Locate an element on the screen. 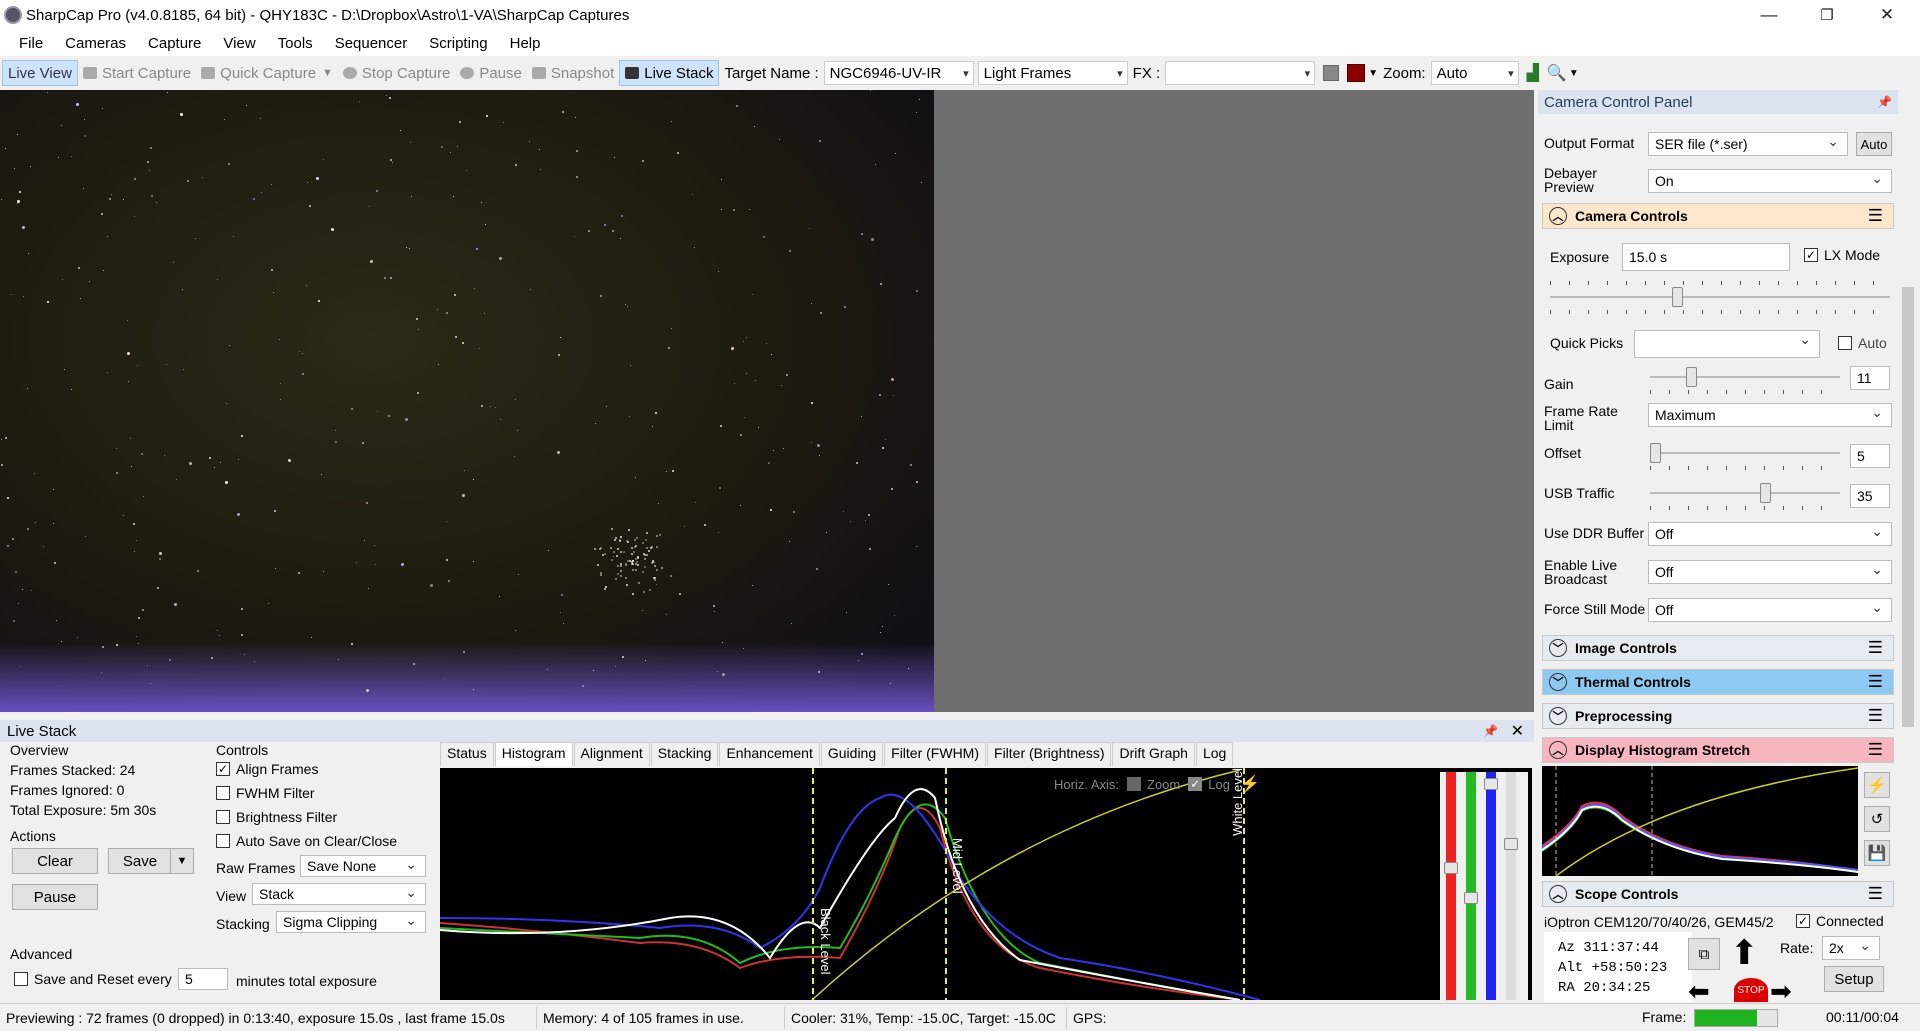 The height and width of the screenshot is (1031, 1920). tab-status: Status is located at coordinates (467, 754).